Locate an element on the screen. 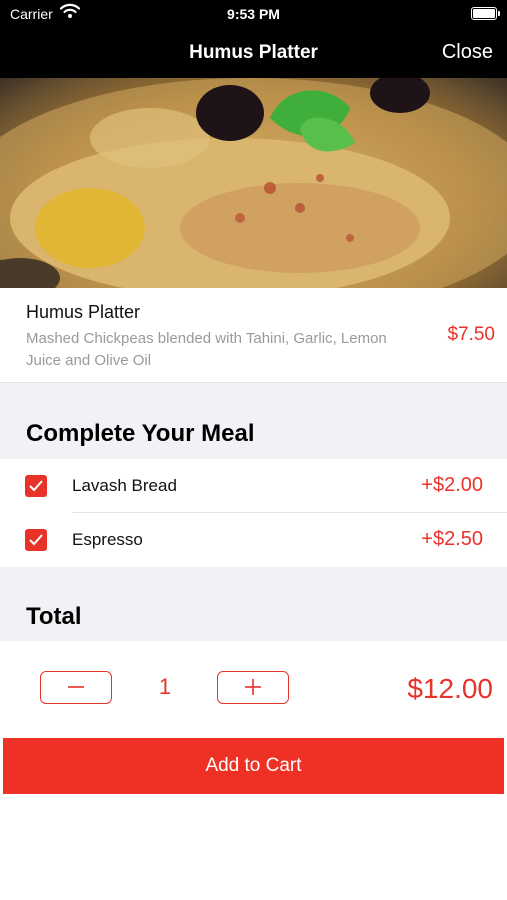 This screenshot has height=900, width=507. meal-heading: Complete Your Meal is located at coordinates (140, 433).